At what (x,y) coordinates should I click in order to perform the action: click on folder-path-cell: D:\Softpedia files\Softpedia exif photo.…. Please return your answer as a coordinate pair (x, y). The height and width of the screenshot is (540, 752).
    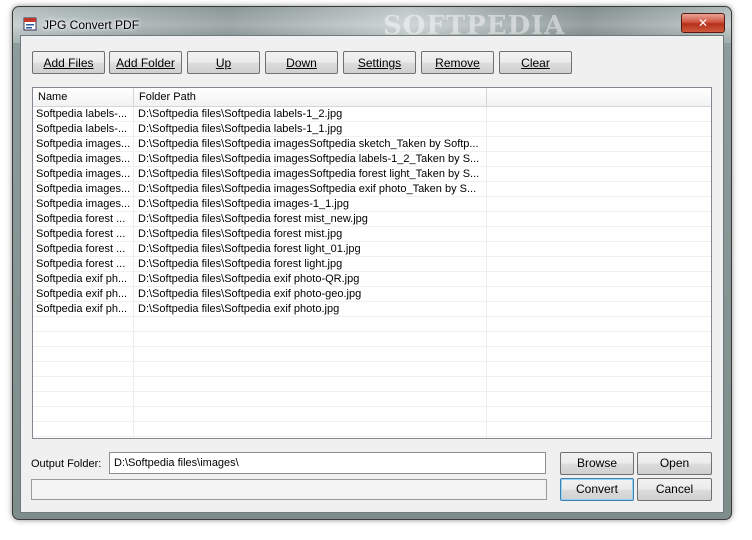
    Looking at the image, I should click on (239, 309).